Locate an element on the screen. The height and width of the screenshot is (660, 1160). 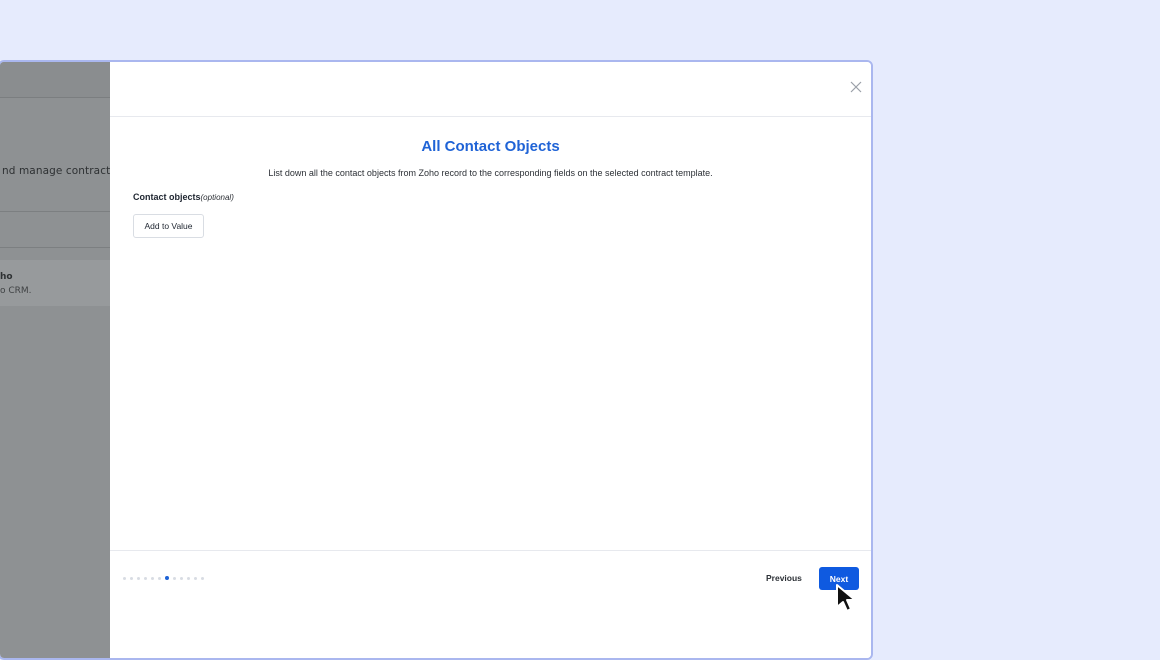
contact-objects-label-text: Contact objects is located at coordinates (167, 197).